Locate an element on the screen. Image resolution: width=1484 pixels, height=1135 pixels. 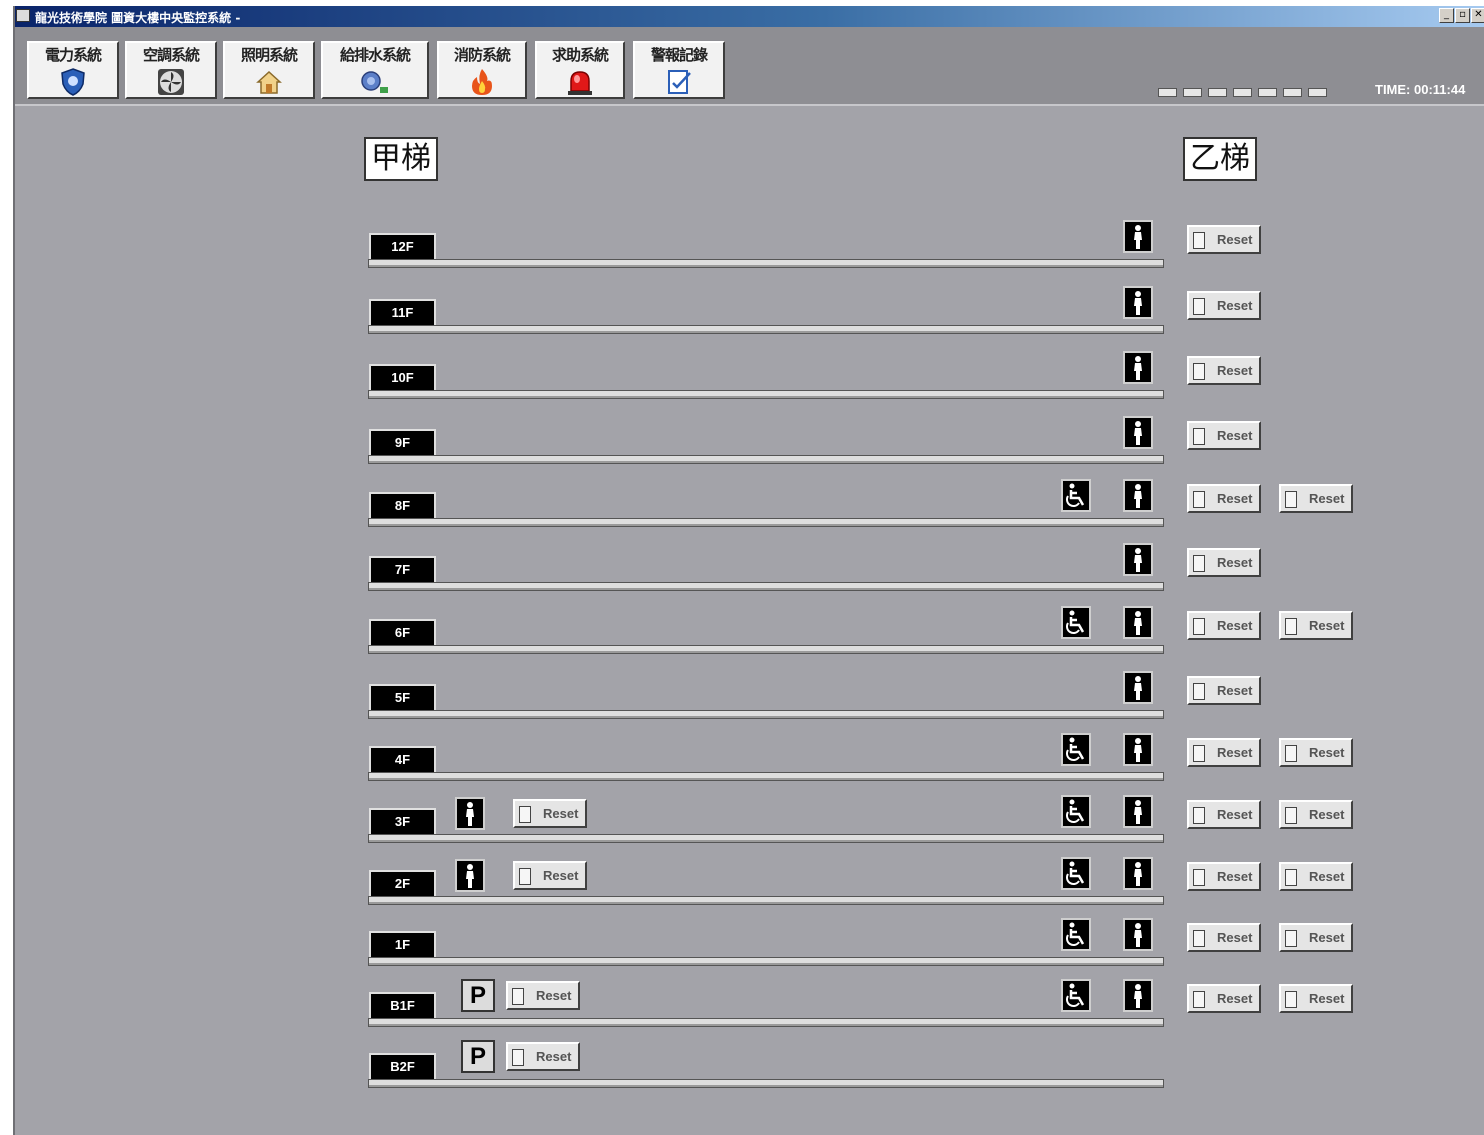
floor-label: 1F is located at coordinates (402, 944).